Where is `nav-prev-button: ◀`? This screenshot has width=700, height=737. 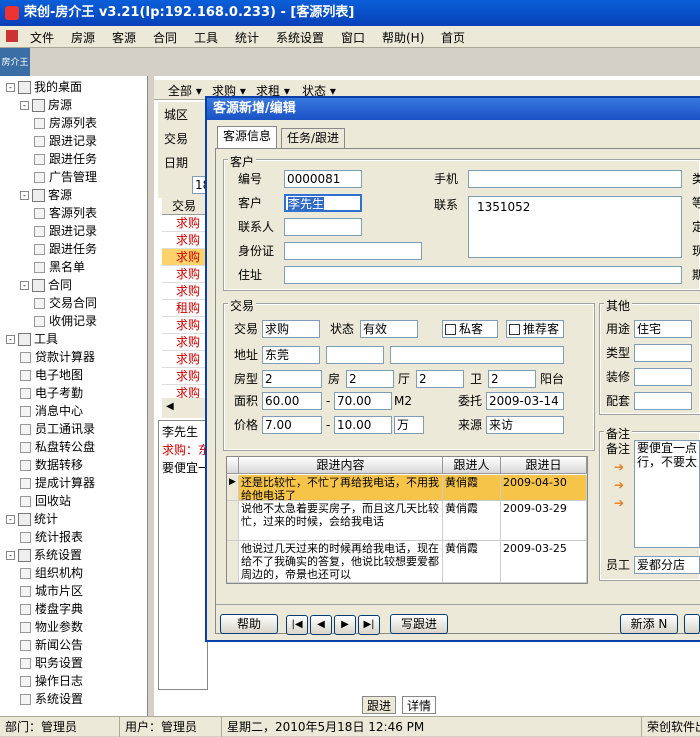
nav-prev-button: ◀ is located at coordinates (321, 625).